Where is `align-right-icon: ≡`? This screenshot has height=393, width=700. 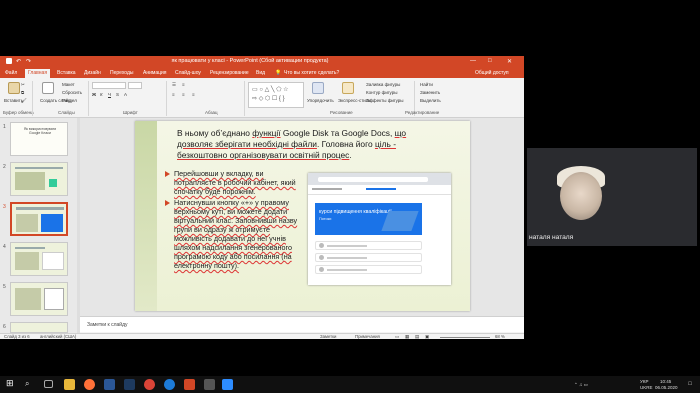 align-right-icon: ≡ is located at coordinates (193, 94).